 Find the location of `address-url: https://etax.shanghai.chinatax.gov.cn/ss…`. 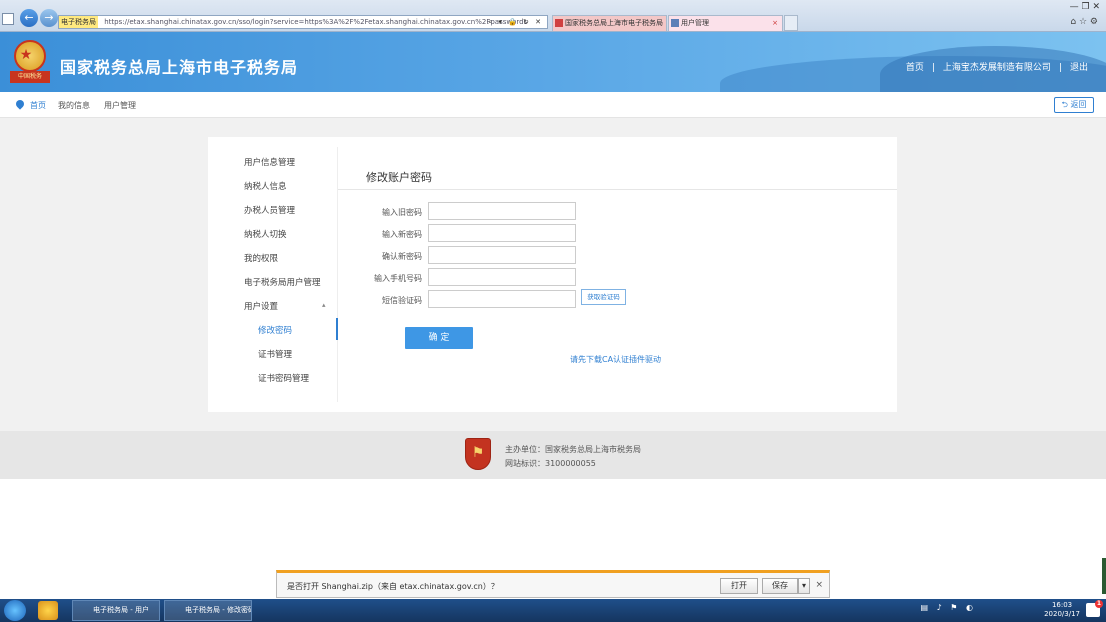

address-url: https://etax.shanghai.chinatax.gov.cn/ss… is located at coordinates (316, 22).